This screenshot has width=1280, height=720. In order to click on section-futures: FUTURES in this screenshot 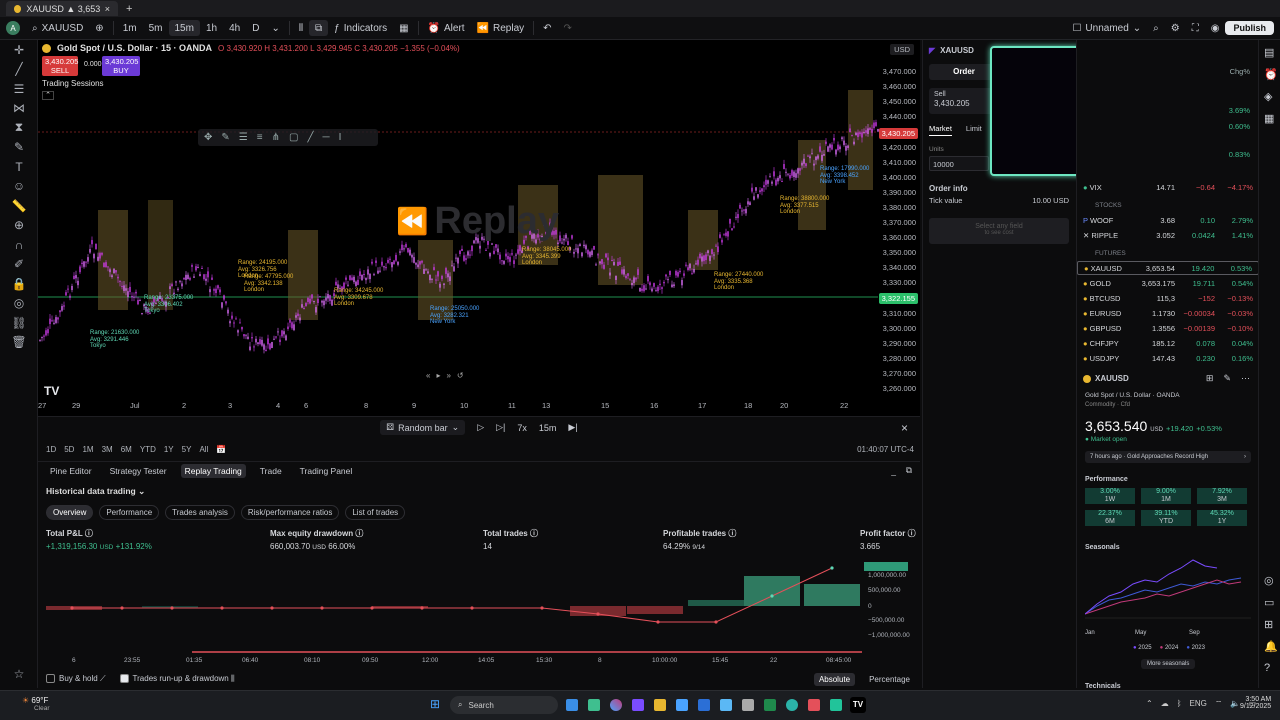, I will do `click(1110, 253)`.